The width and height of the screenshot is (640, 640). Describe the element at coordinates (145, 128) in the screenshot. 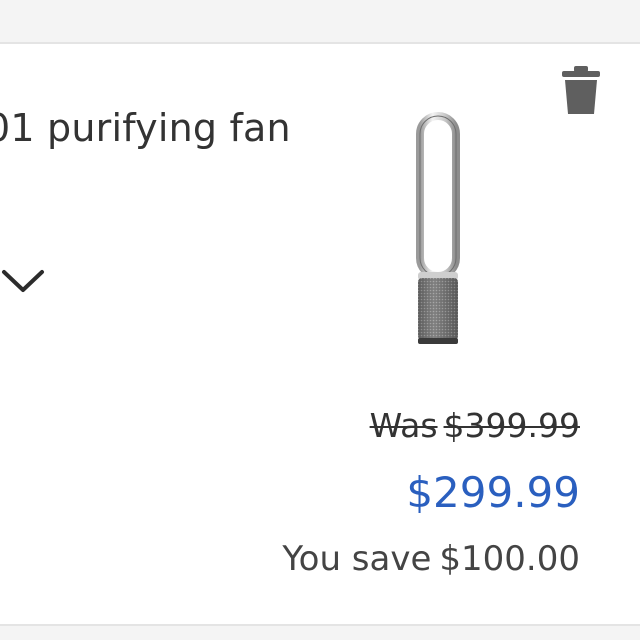

I see `product-name: 01 purifying fan` at that location.